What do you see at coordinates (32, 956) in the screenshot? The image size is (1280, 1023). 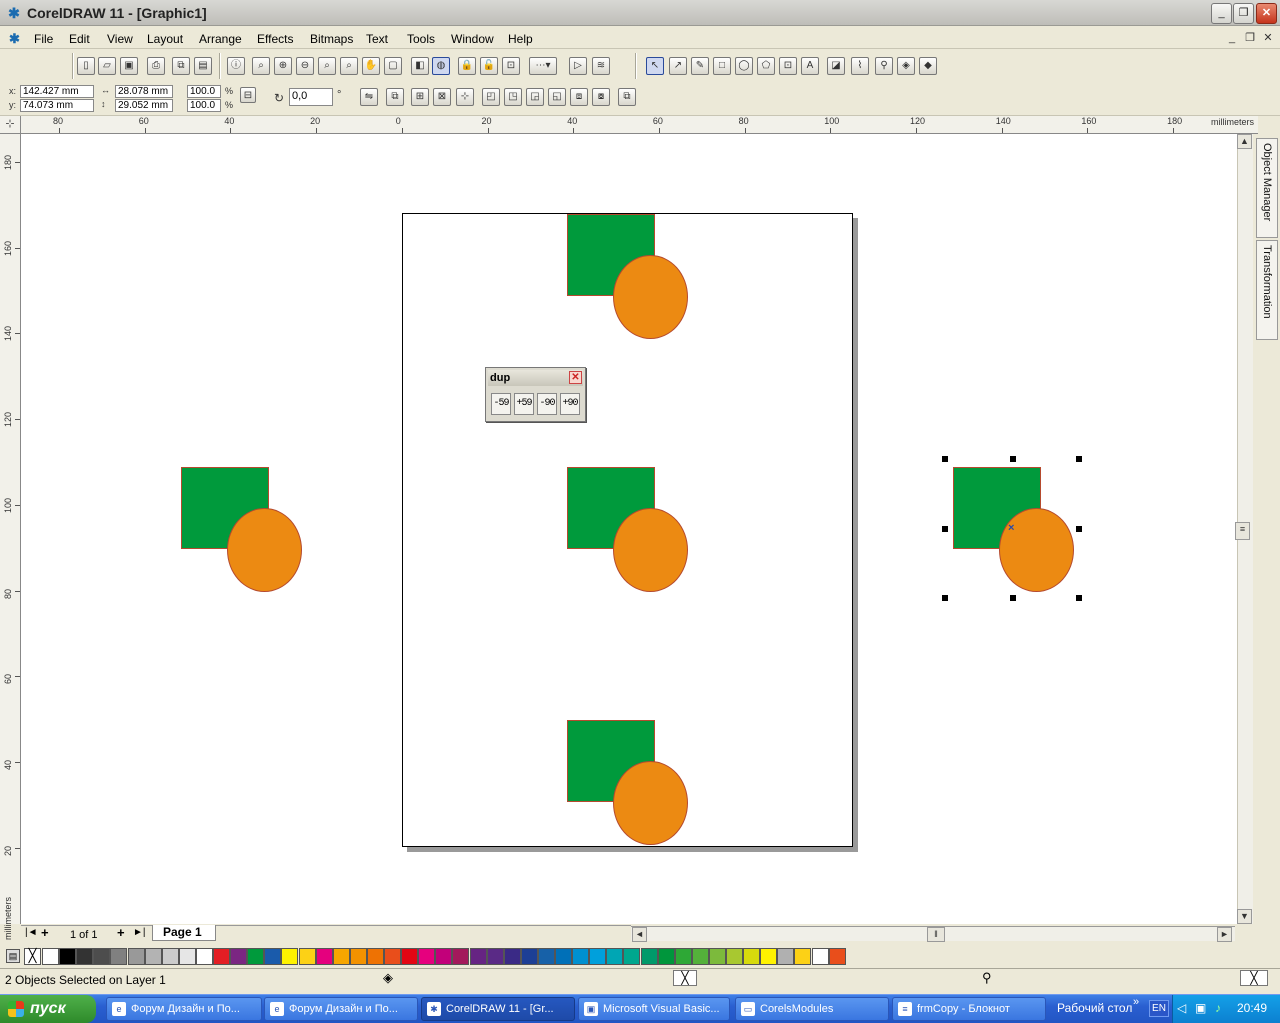 I see `no-fill-swatch: ╳` at bounding box center [32, 956].